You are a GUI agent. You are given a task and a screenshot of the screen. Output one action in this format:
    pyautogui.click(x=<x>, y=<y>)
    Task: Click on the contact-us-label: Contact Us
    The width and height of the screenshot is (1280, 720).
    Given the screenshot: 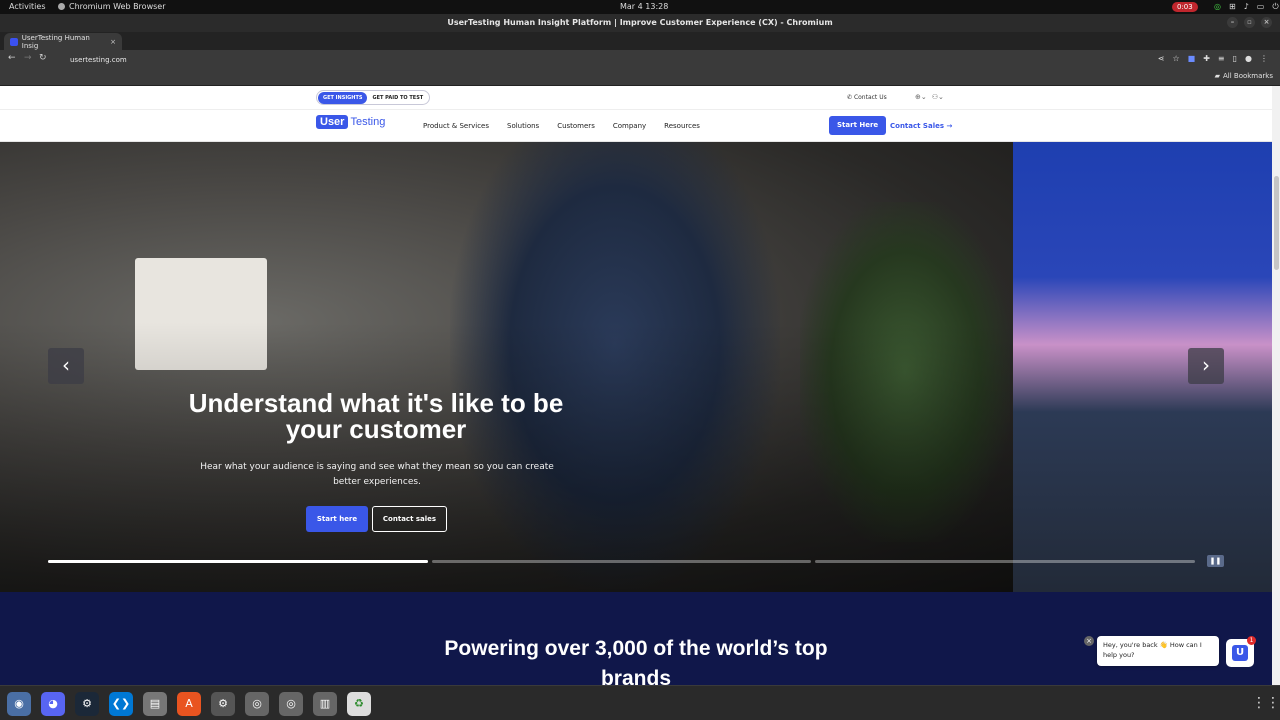 What is the action you would take?
    pyautogui.click(x=870, y=97)
    